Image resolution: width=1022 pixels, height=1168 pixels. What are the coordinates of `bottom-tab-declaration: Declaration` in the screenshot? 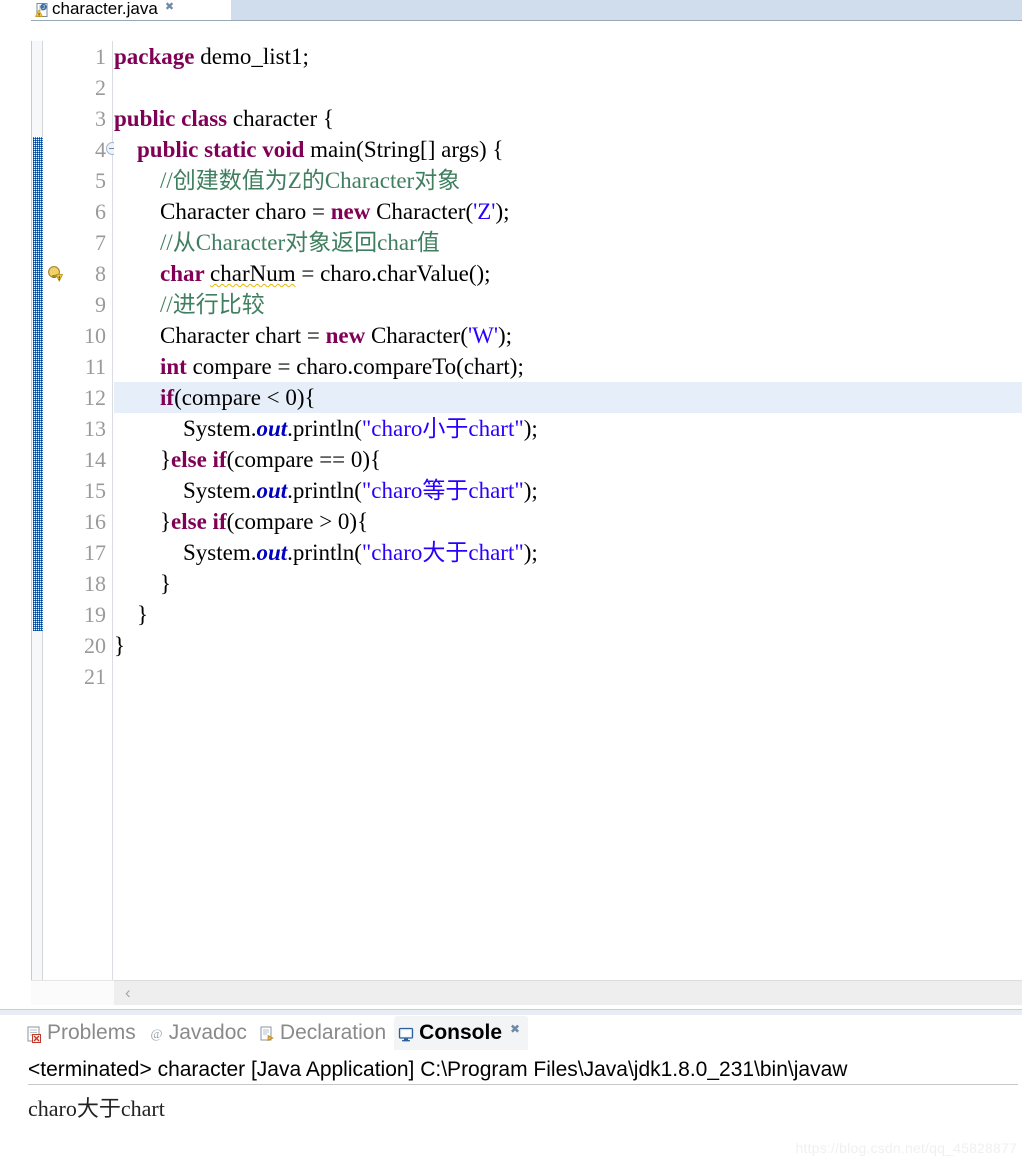 It's located at (324, 1033).